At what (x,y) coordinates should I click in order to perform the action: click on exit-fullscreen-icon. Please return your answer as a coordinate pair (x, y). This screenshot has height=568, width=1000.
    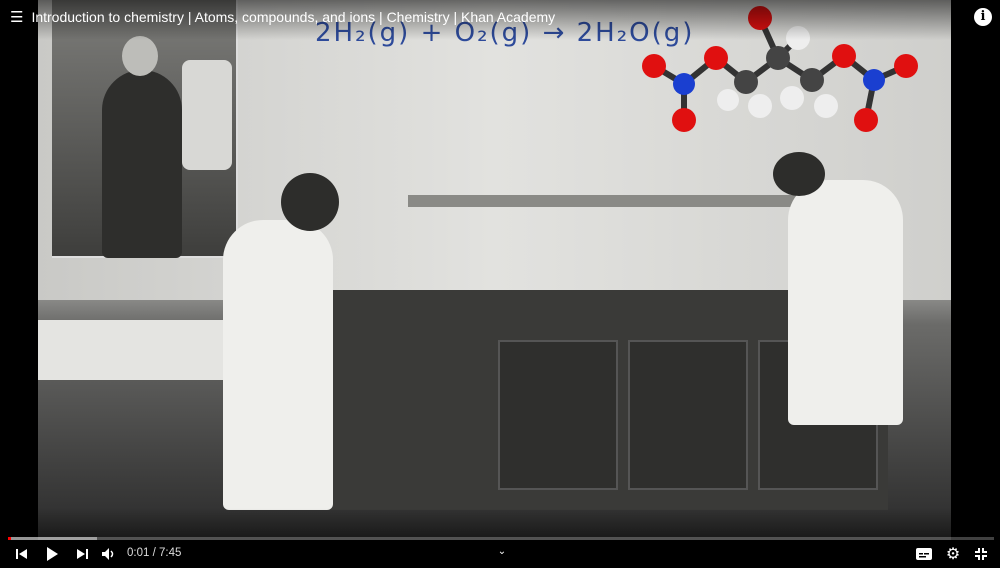
    Looking at the image, I should click on (981, 554).